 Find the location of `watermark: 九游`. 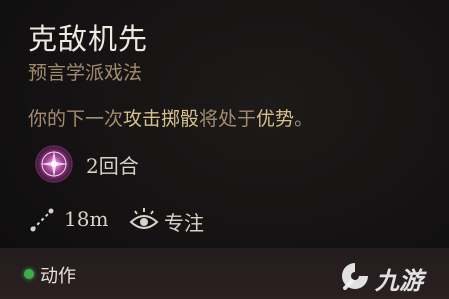

watermark: 九游 is located at coordinates (389, 277).